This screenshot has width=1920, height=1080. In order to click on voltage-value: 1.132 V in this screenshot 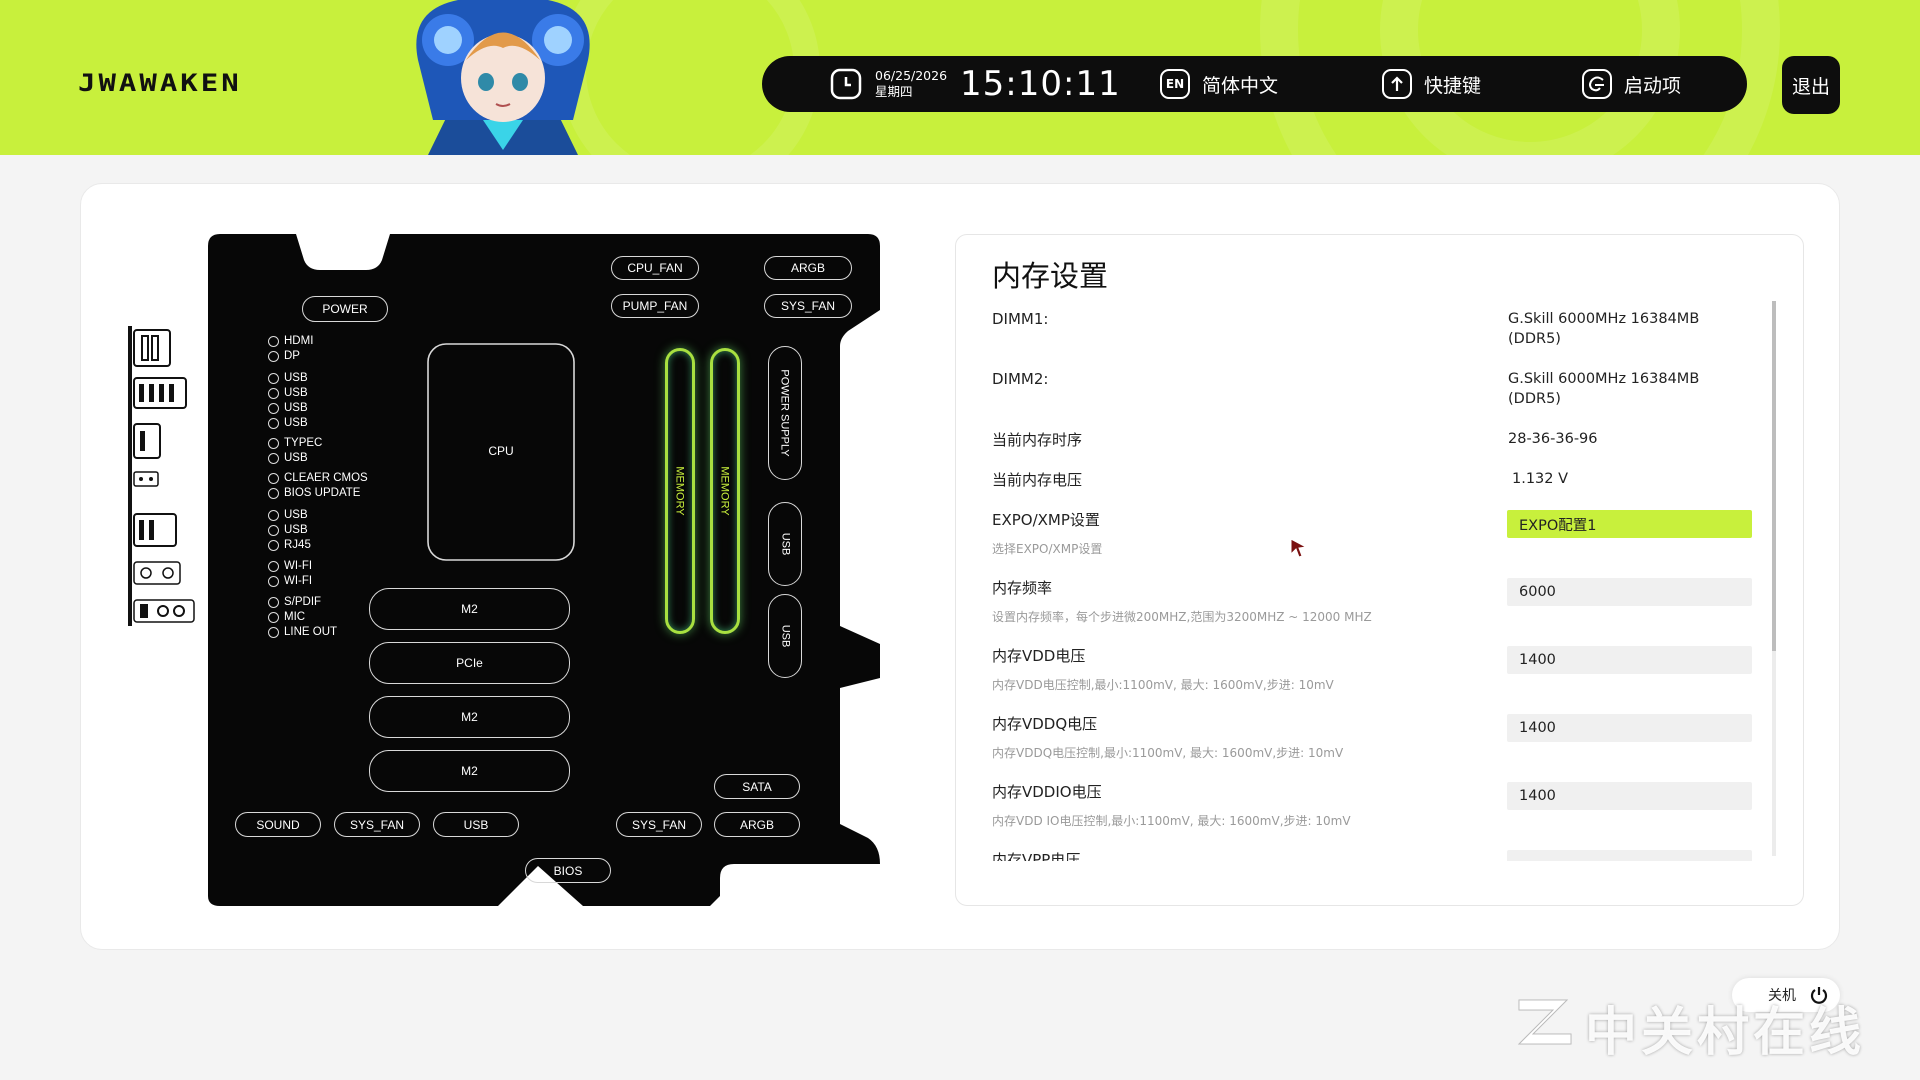, I will do `click(1540, 479)`.